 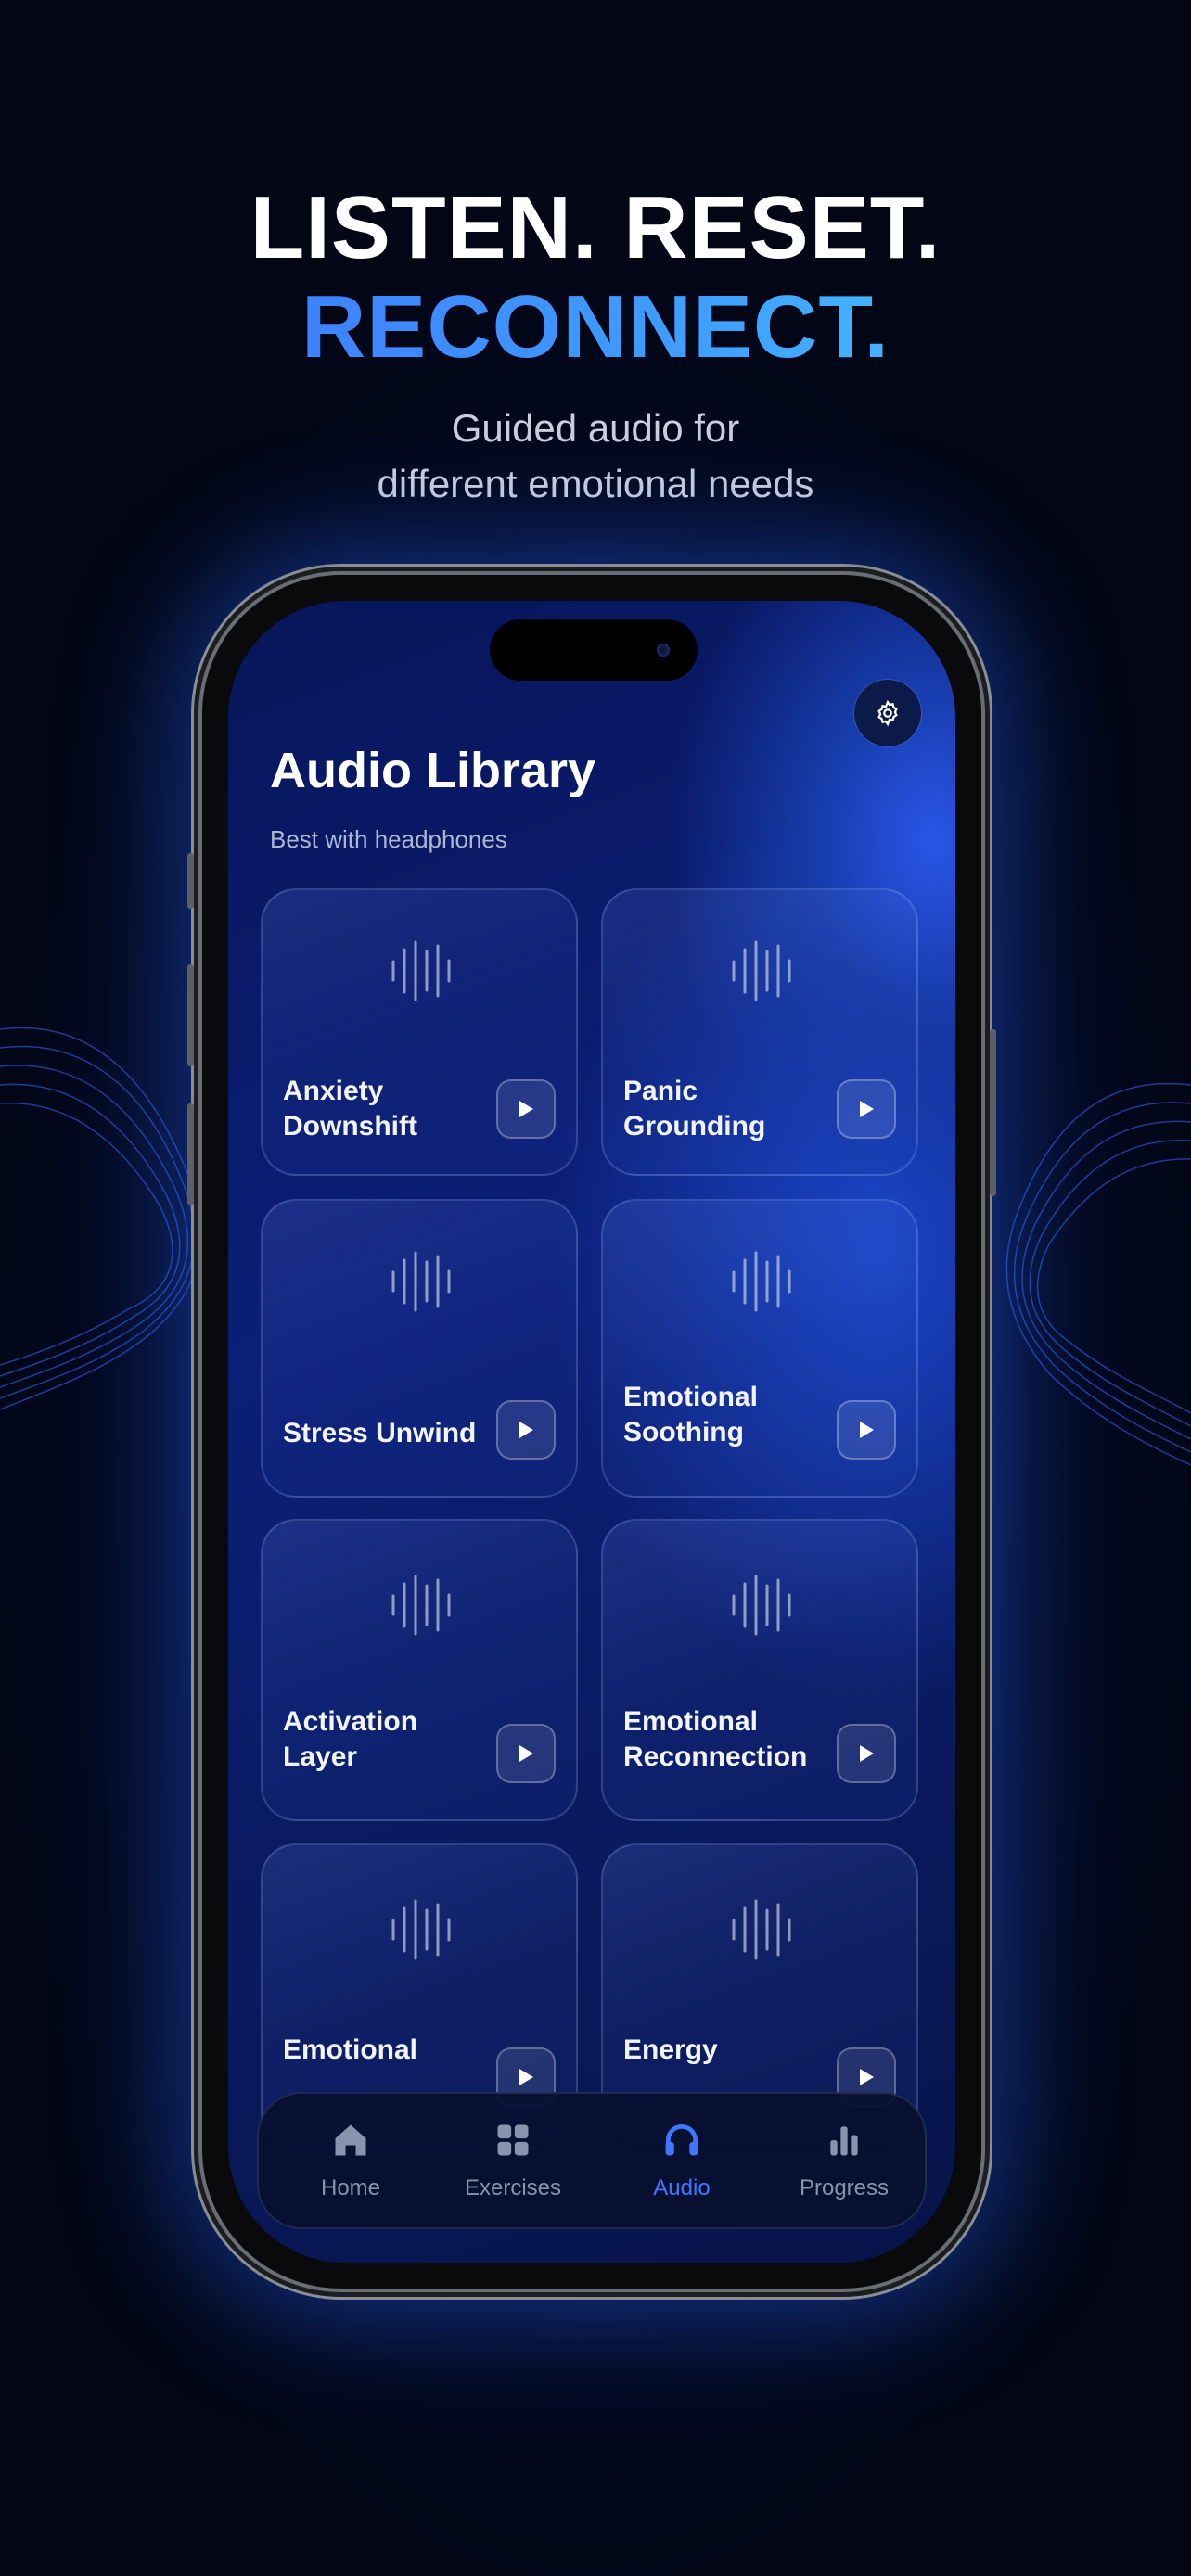 What do you see at coordinates (595, 483) in the screenshot?
I see `tagline-line-2: different emotional needs` at bounding box center [595, 483].